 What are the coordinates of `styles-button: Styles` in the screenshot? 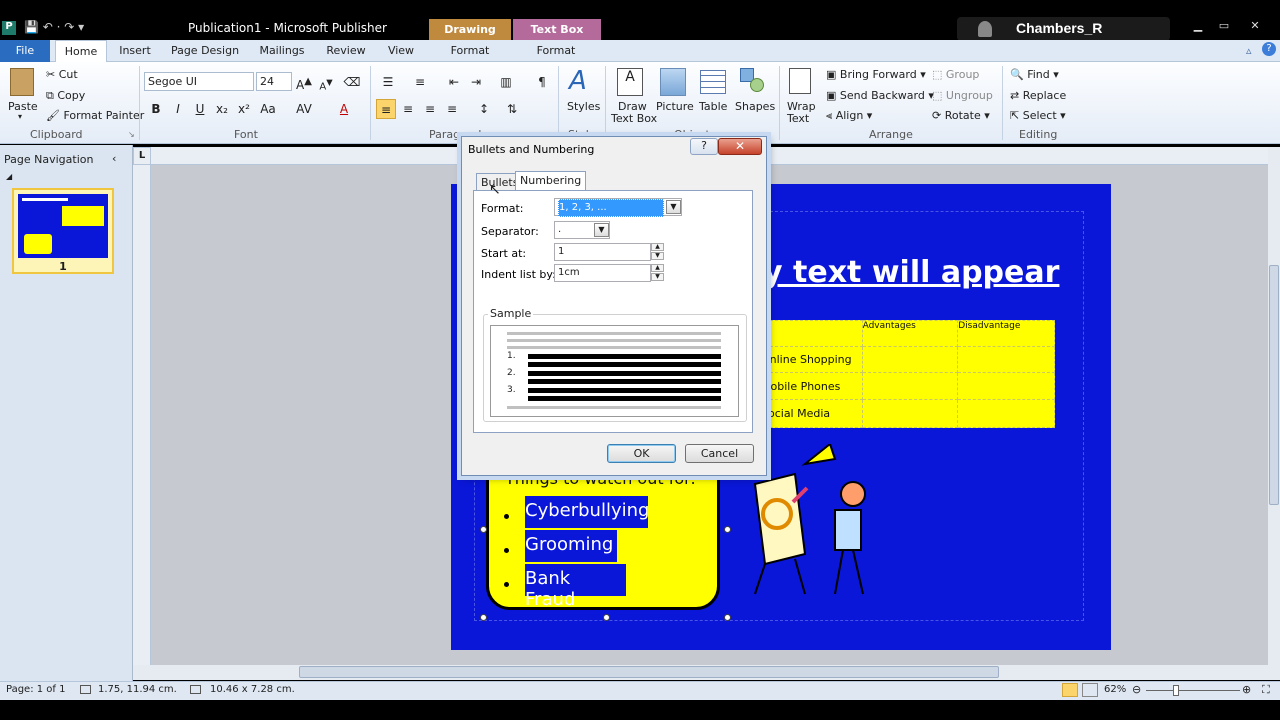 It's located at (583, 106).